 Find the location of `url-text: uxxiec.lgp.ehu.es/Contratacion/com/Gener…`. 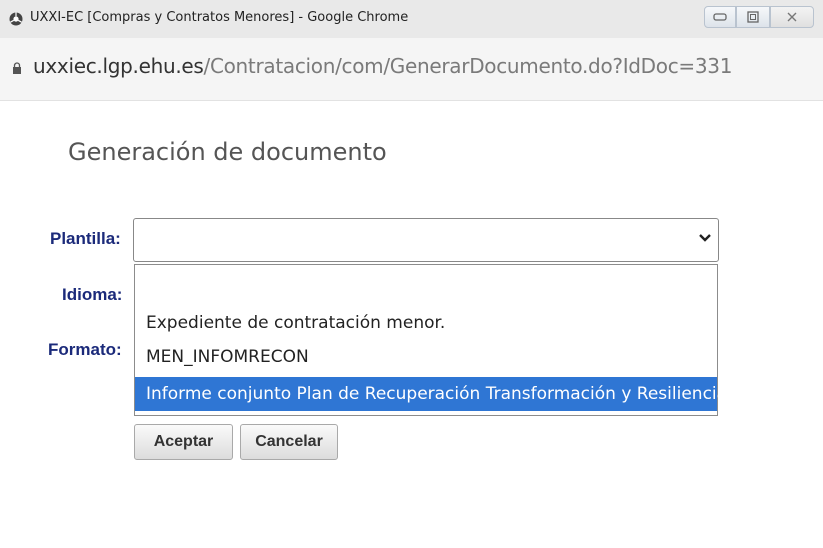

url-text: uxxiec.lgp.ehu.es/Contratacion/com/Gener… is located at coordinates (382, 66).